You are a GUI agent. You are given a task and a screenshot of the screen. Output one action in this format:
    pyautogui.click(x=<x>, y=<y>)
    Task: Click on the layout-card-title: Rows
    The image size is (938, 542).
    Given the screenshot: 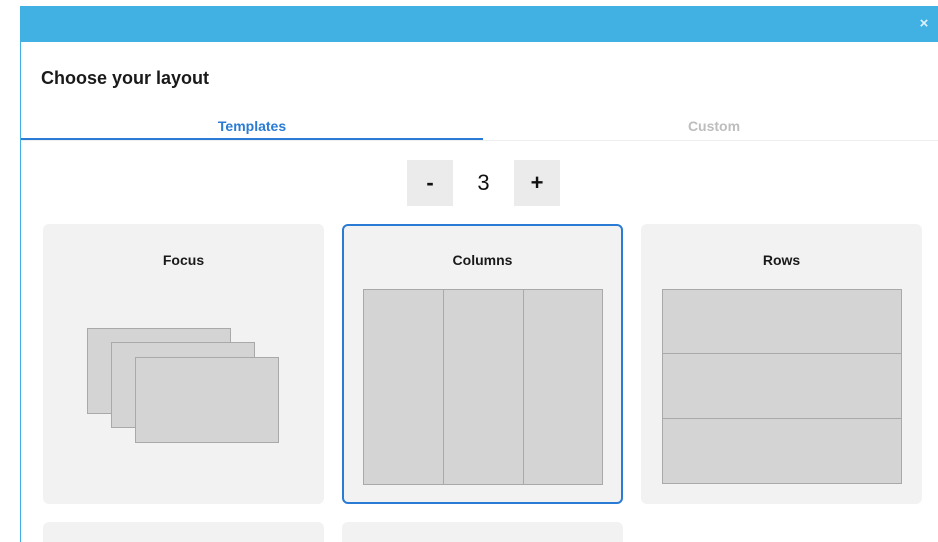 What is the action you would take?
    pyautogui.click(x=781, y=260)
    